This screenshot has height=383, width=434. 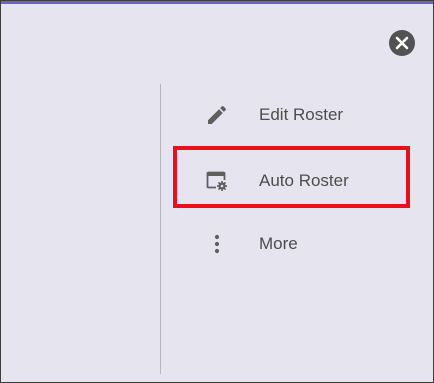 I want to click on more-menu-item: More, so click(x=295, y=244).